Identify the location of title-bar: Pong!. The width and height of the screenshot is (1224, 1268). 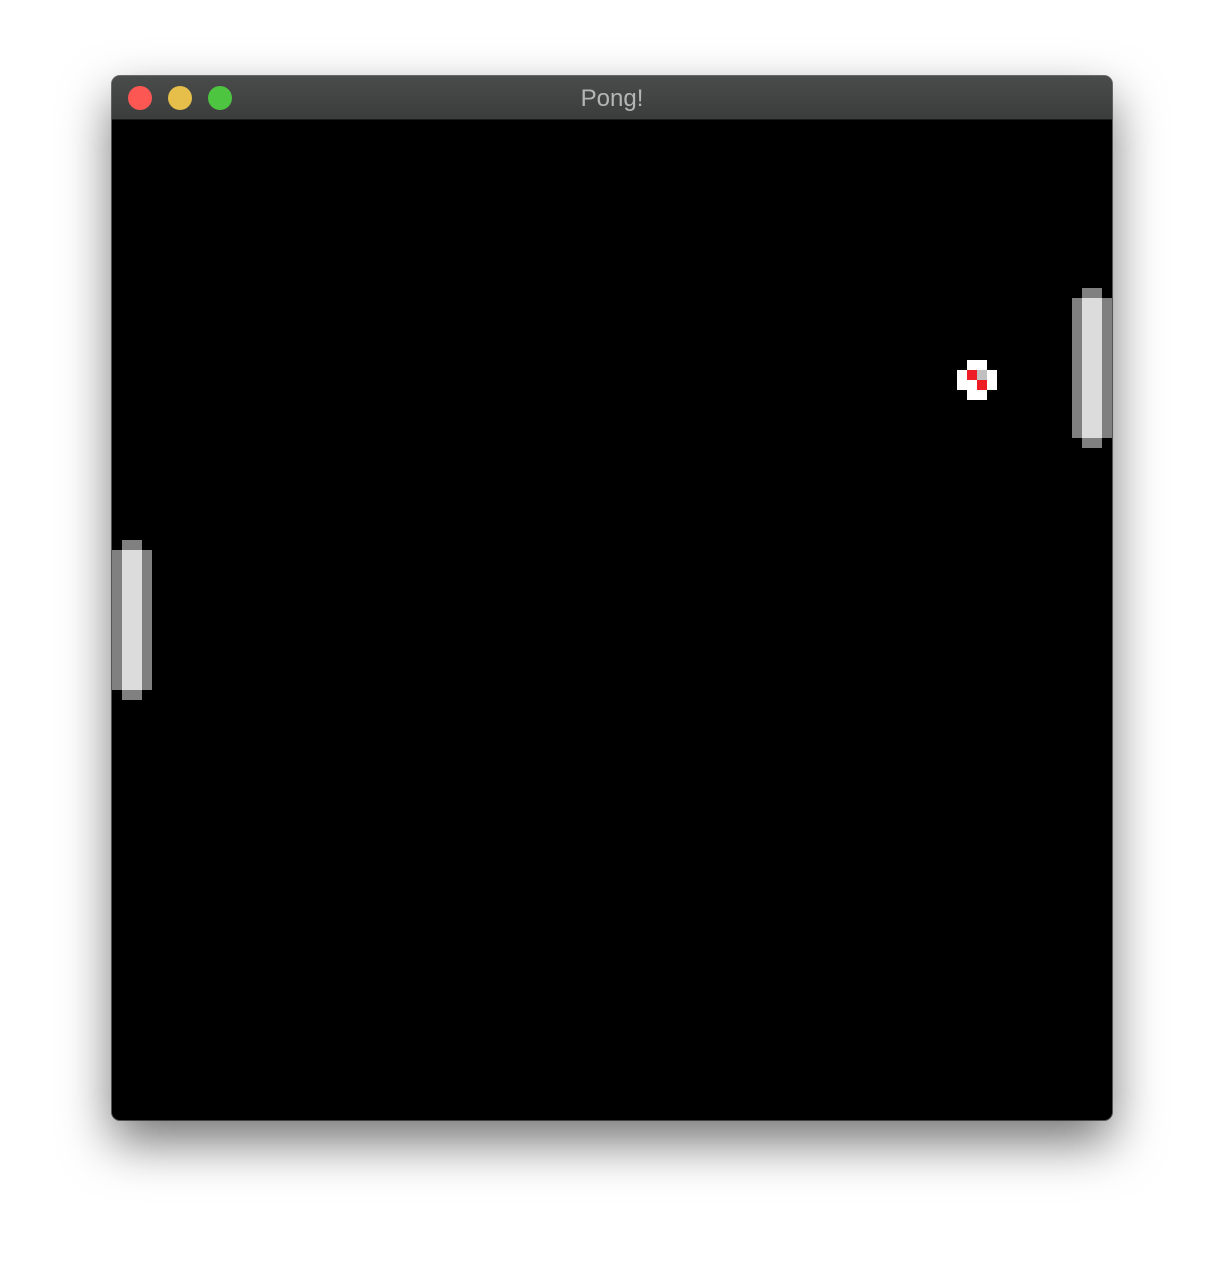
(612, 98).